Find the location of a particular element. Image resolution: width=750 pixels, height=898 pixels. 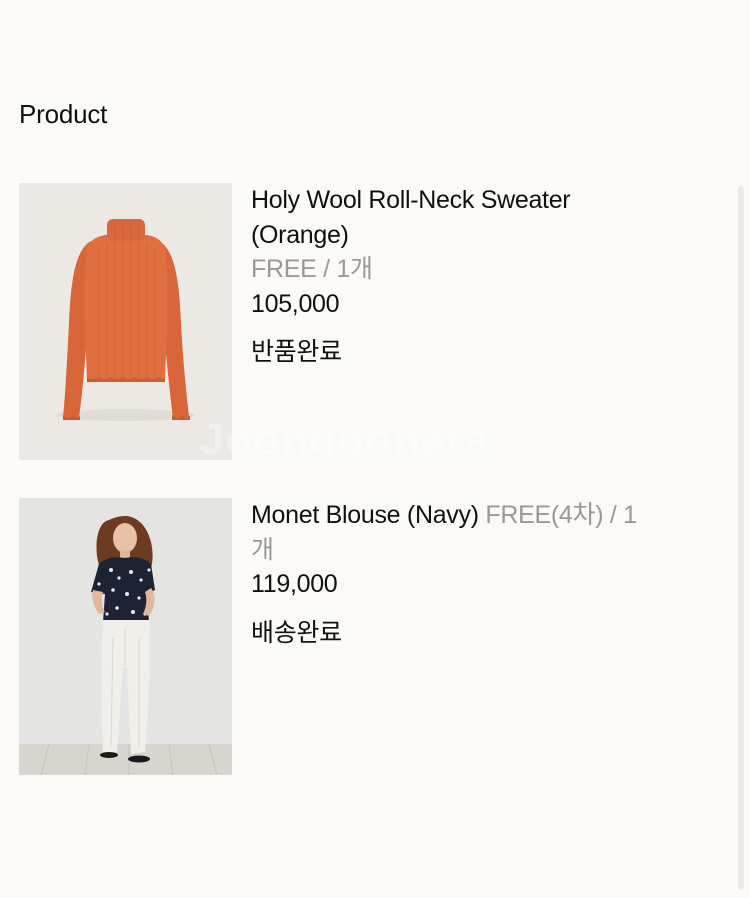

scrollbar is located at coordinates (741, 538).